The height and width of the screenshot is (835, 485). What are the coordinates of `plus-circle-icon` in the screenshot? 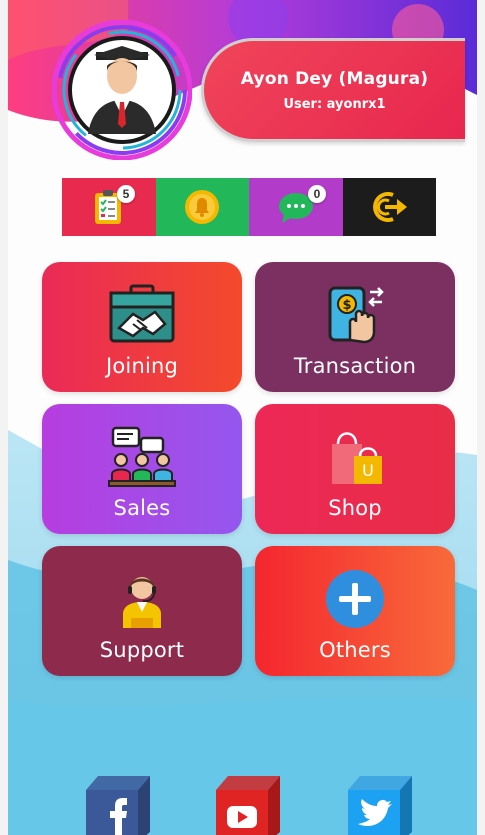 It's located at (355, 599).